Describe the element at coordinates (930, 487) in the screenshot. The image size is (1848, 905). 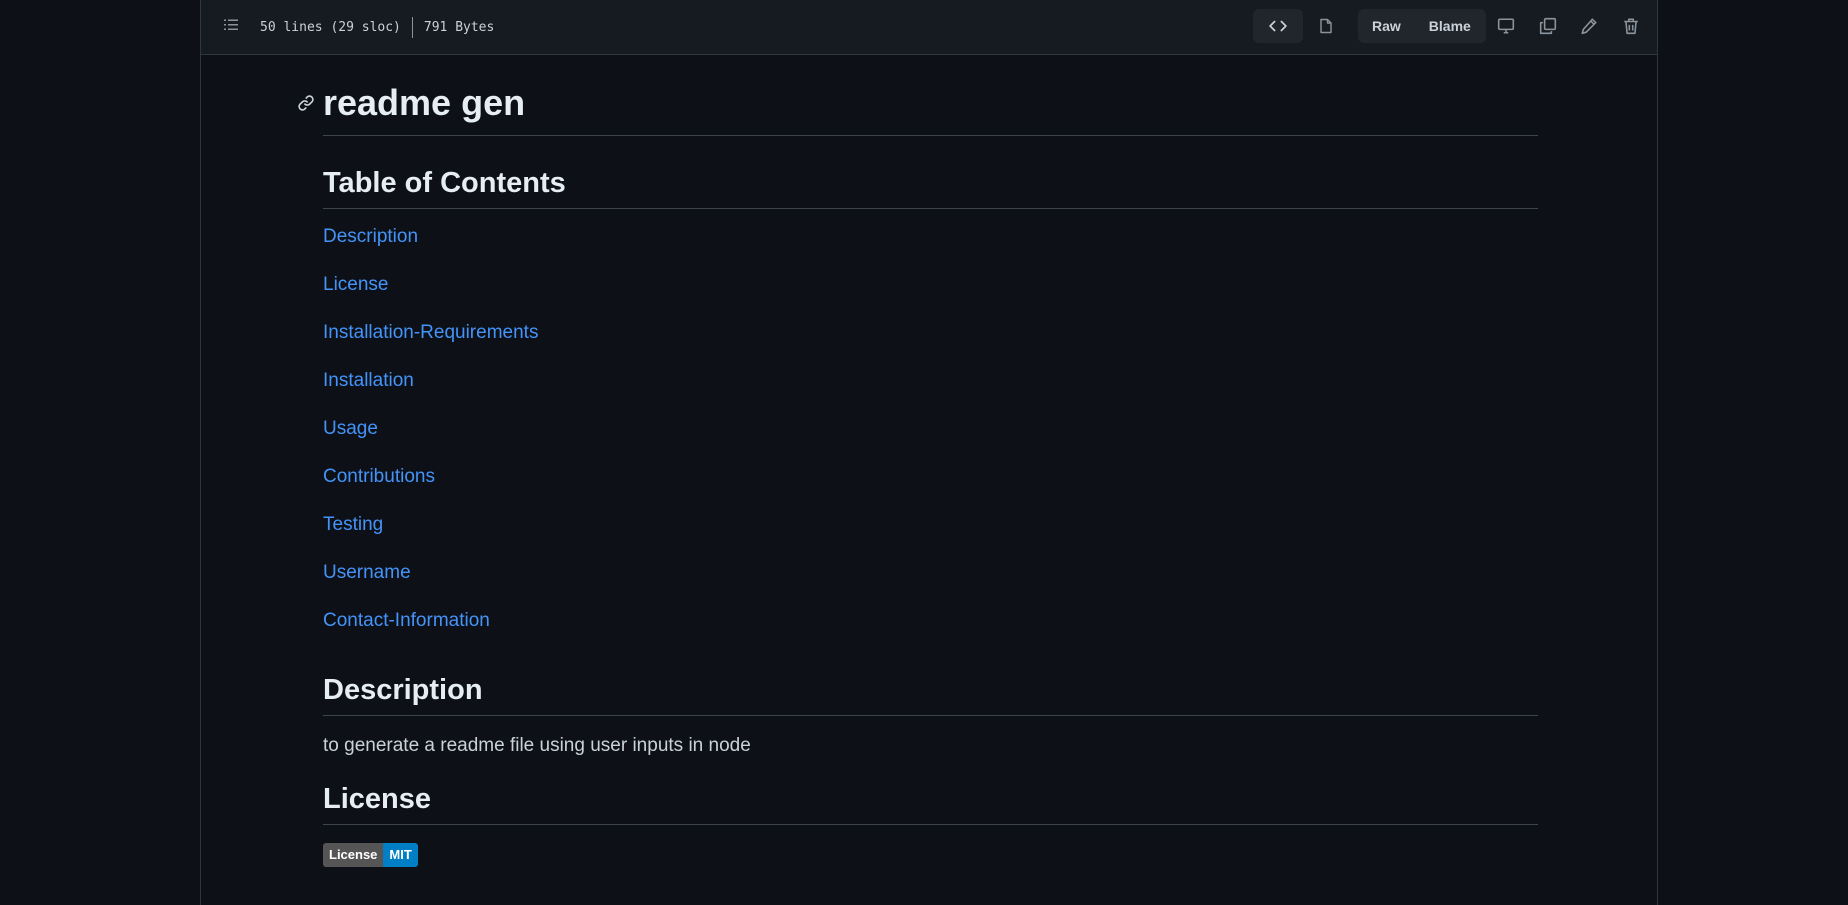
I see `list-item: Contributions` at that location.